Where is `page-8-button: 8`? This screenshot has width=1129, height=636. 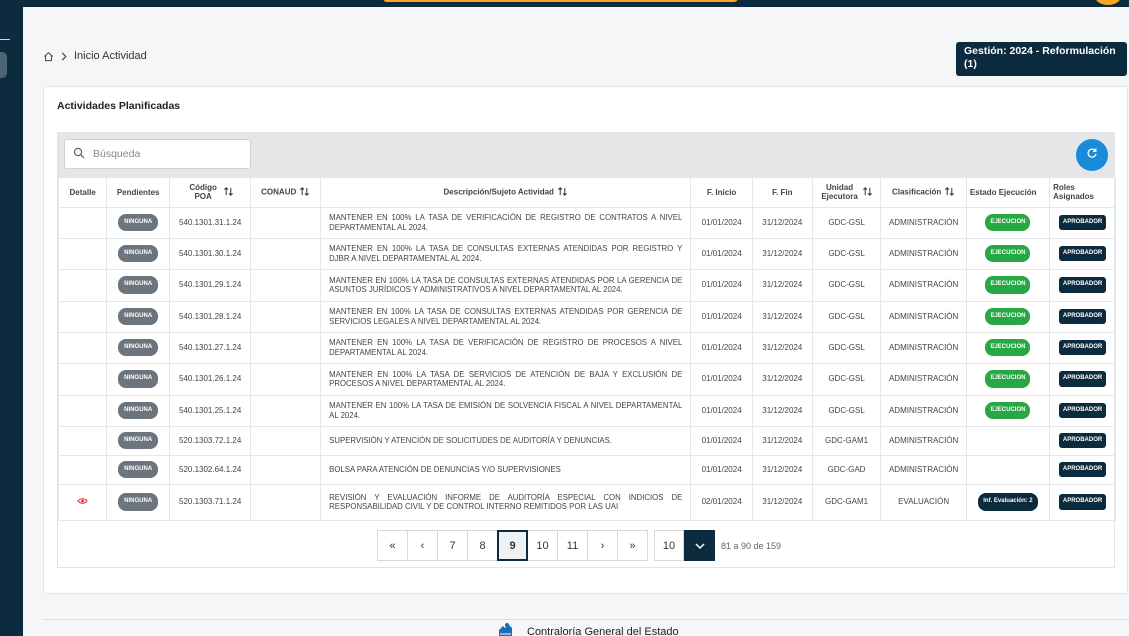
page-8-button: 8 is located at coordinates (482, 545).